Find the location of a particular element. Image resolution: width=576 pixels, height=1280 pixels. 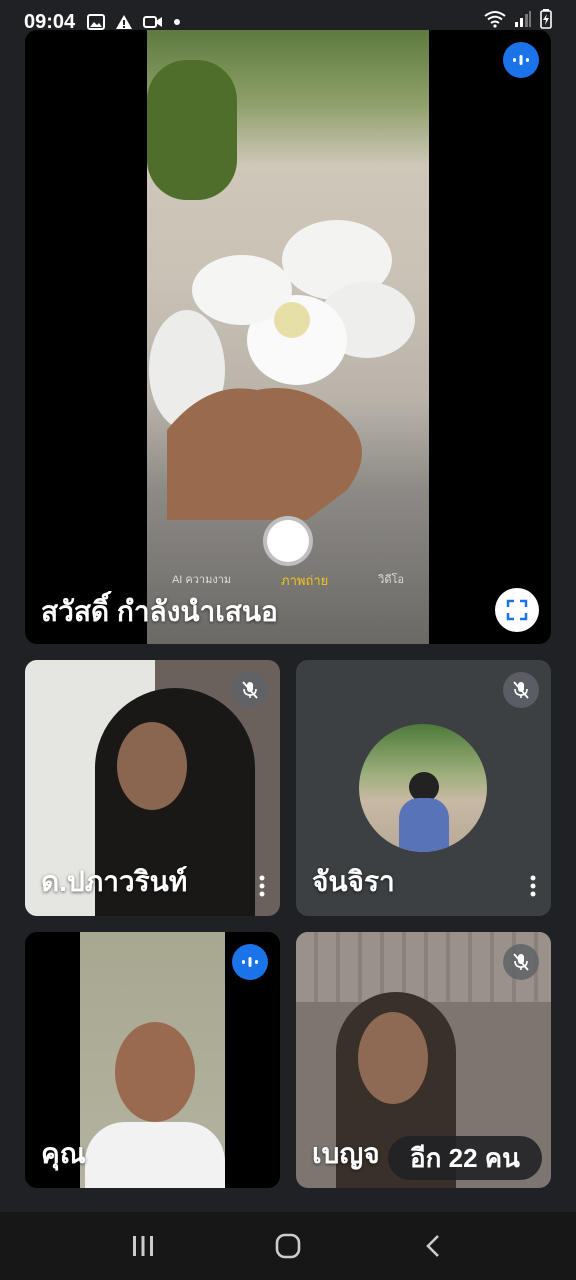

fullscreen-button is located at coordinates (517, 610).